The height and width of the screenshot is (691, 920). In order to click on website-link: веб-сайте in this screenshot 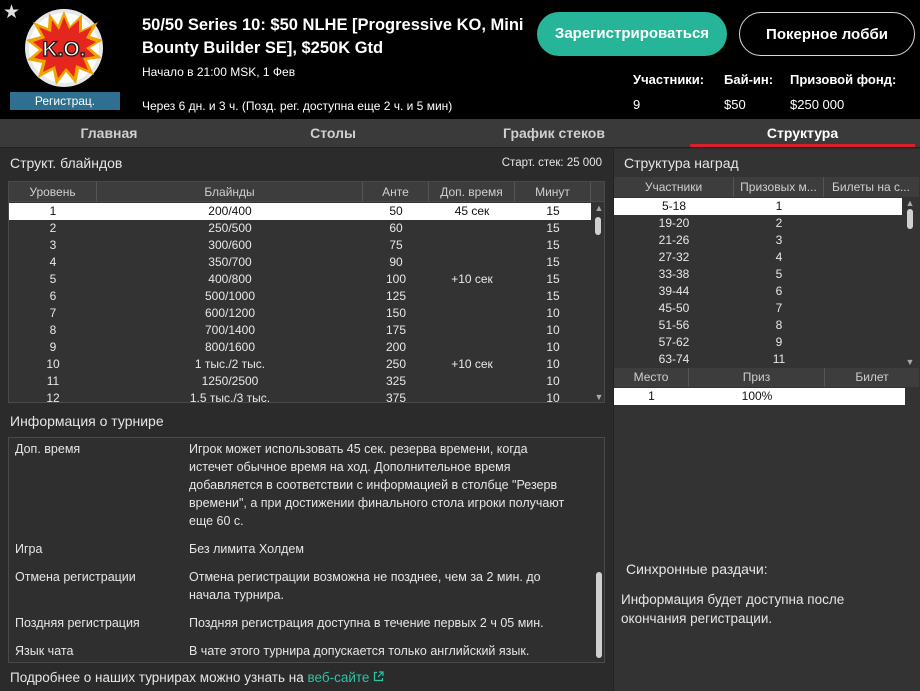, I will do `click(346, 677)`.